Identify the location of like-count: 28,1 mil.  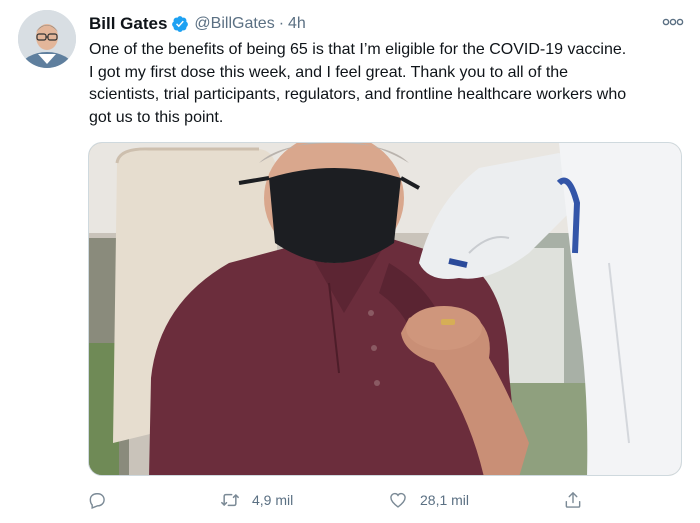
(445, 500).